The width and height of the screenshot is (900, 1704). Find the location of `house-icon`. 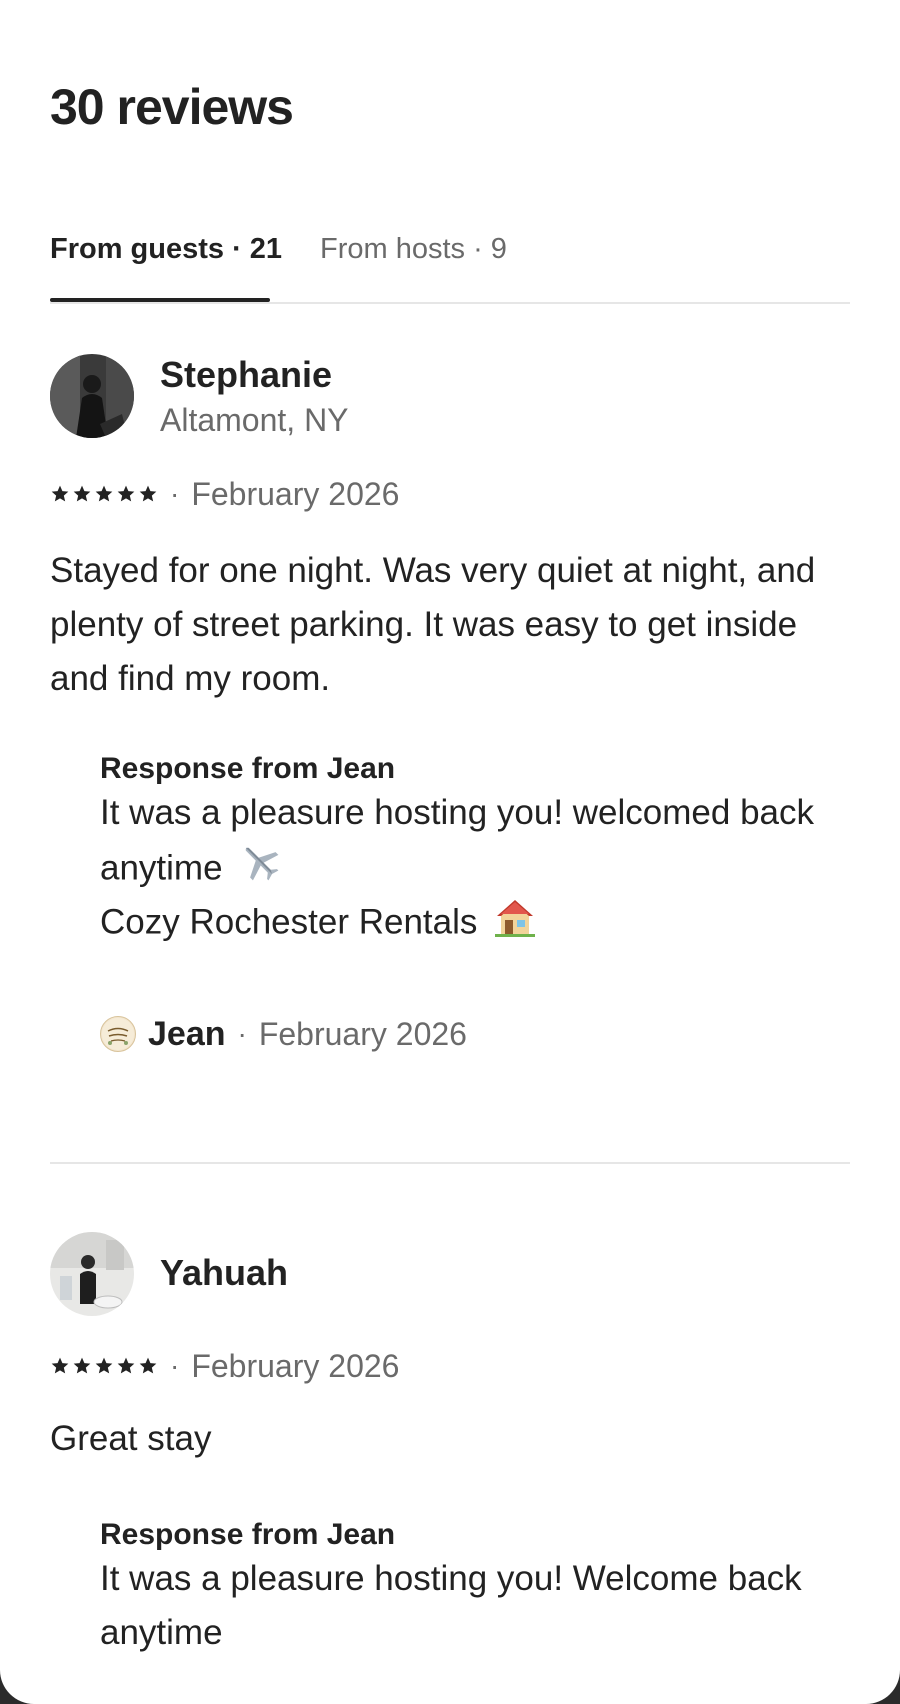

house-icon is located at coordinates (515, 924).